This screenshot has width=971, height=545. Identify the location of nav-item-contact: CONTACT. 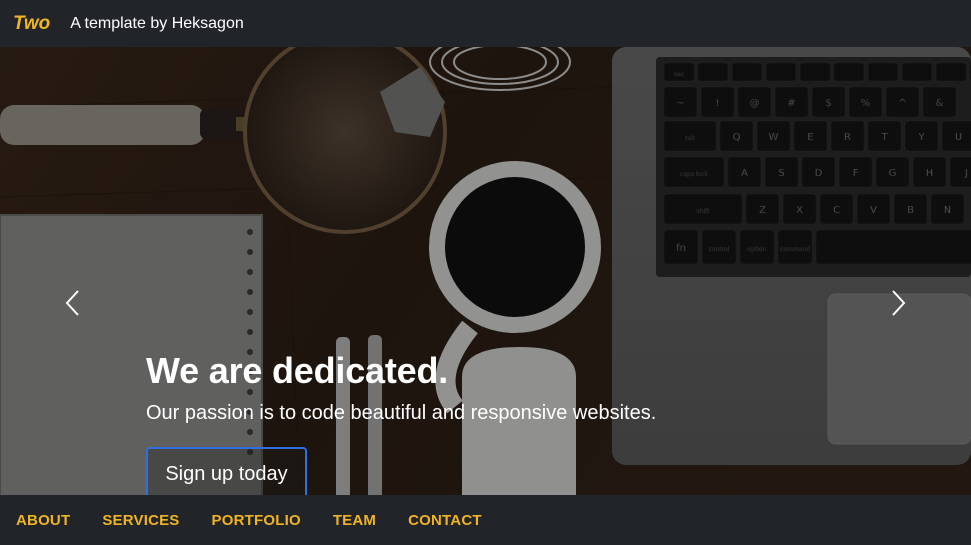
(445, 520).